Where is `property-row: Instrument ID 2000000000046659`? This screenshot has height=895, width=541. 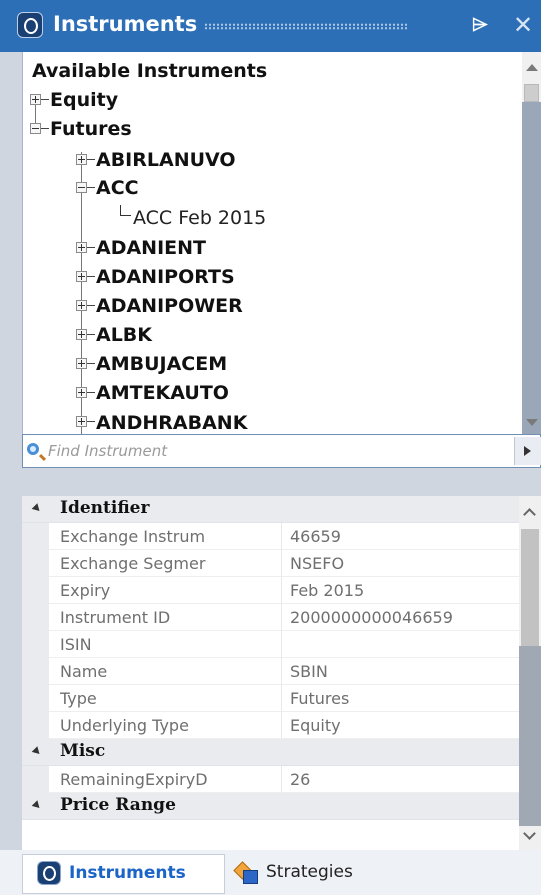
property-row: Instrument ID 2000000000046659 is located at coordinates (270, 617).